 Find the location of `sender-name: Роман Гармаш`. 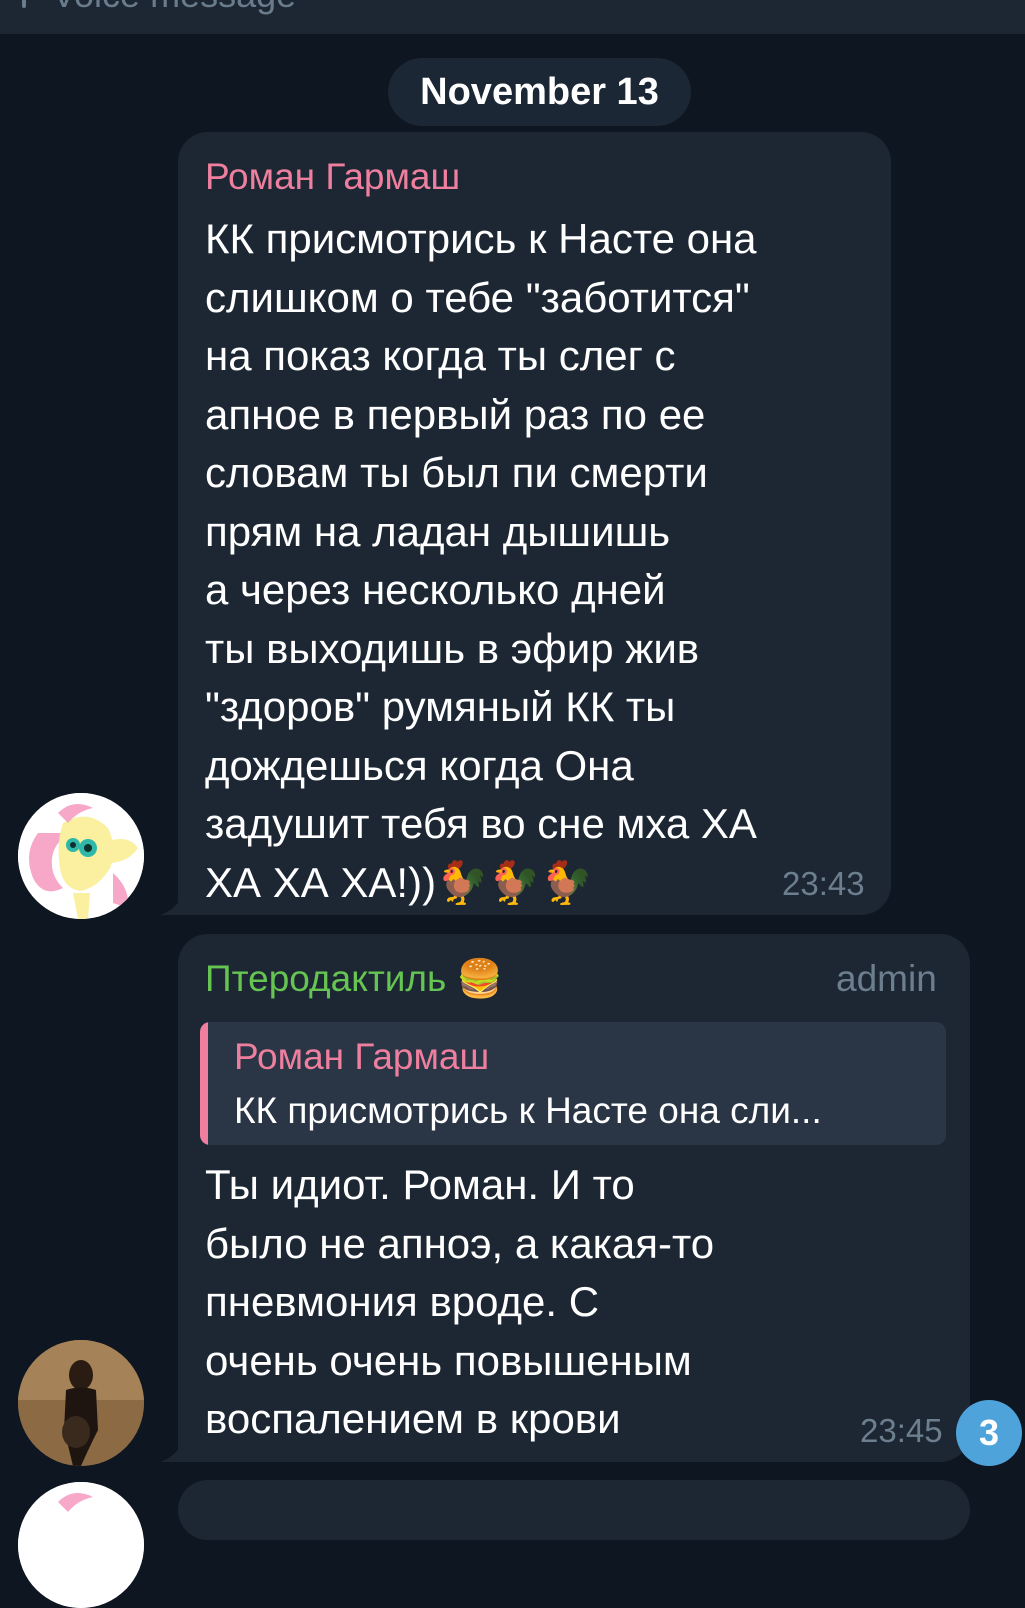

sender-name: Роман Гармаш is located at coordinates (332, 177).